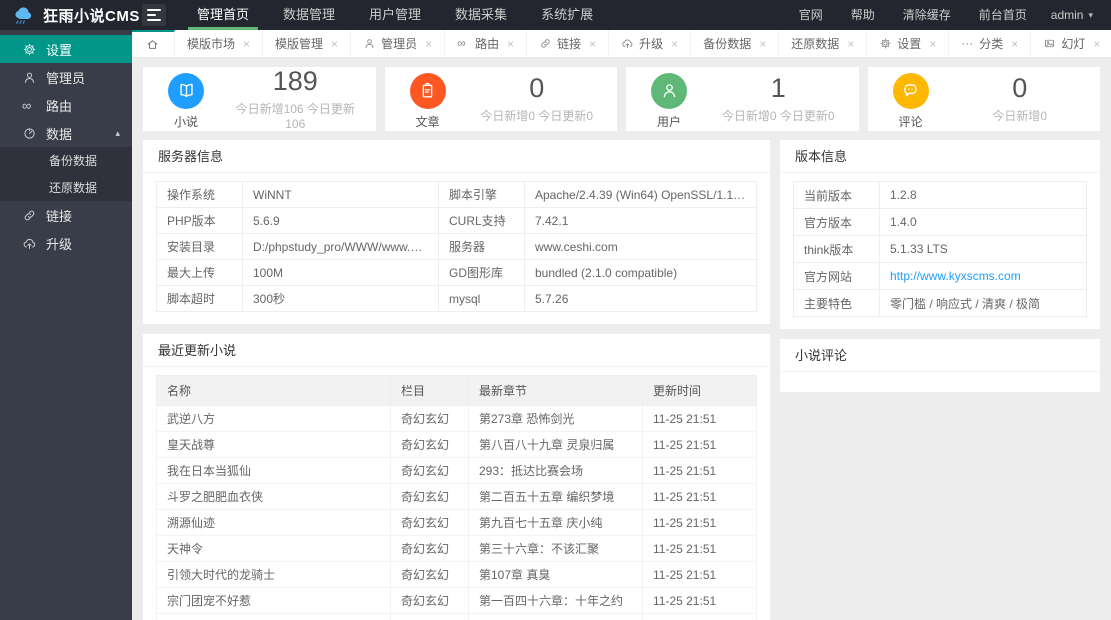  I want to click on home-icon, so click(153, 45).